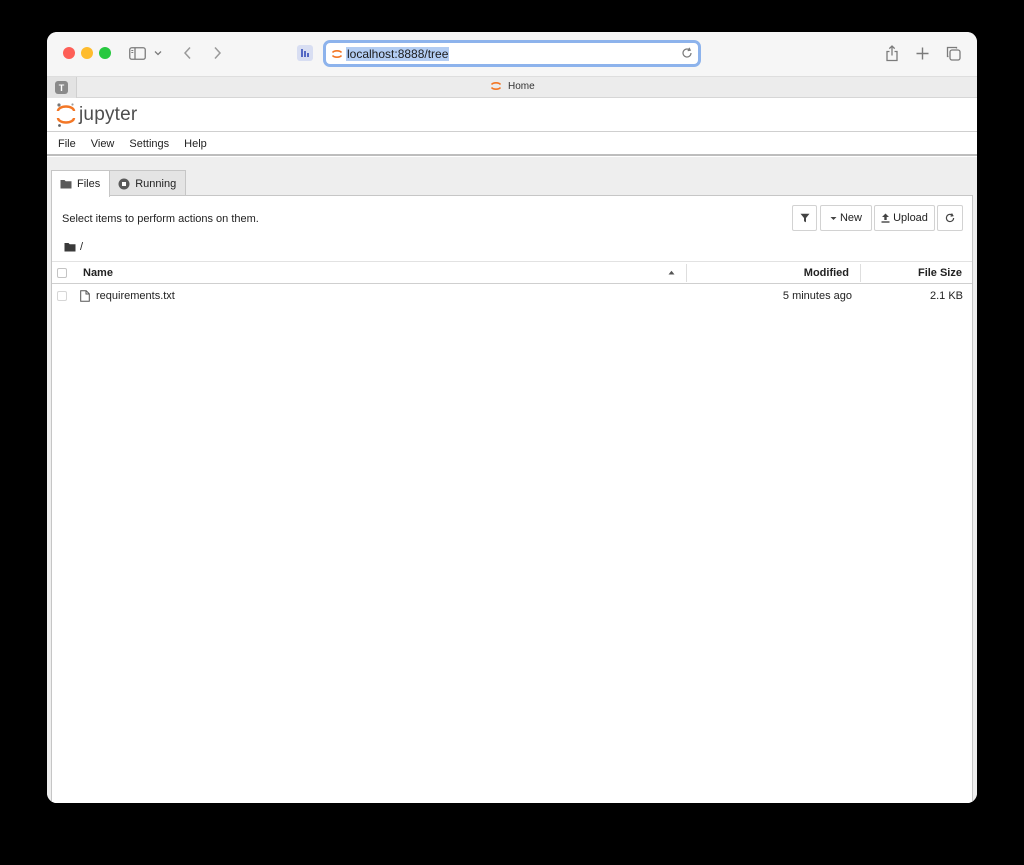 Image resolution: width=1024 pixels, height=865 pixels. What do you see at coordinates (70, 247) in the screenshot?
I see `breadcrumb-folder-icon` at bounding box center [70, 247].